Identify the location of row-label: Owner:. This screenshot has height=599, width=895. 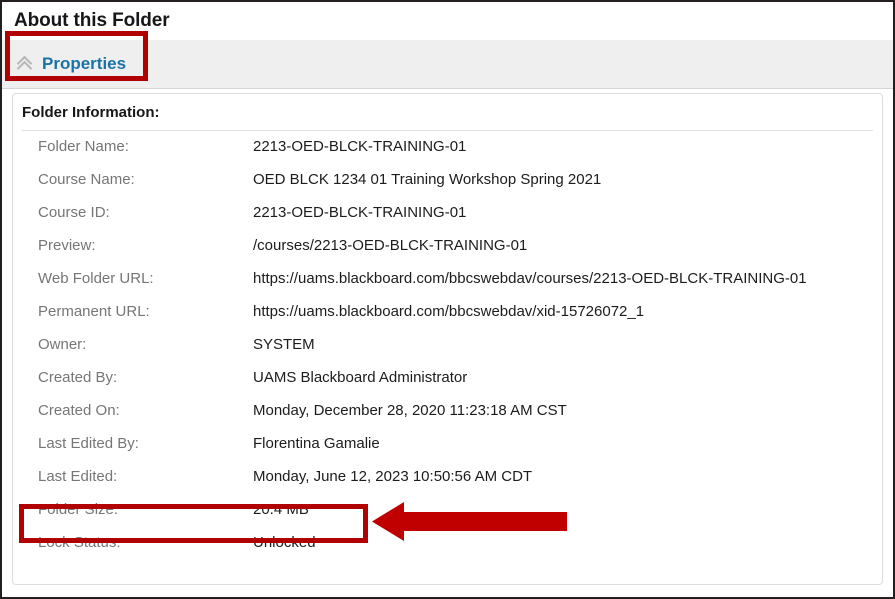
(62, 344).